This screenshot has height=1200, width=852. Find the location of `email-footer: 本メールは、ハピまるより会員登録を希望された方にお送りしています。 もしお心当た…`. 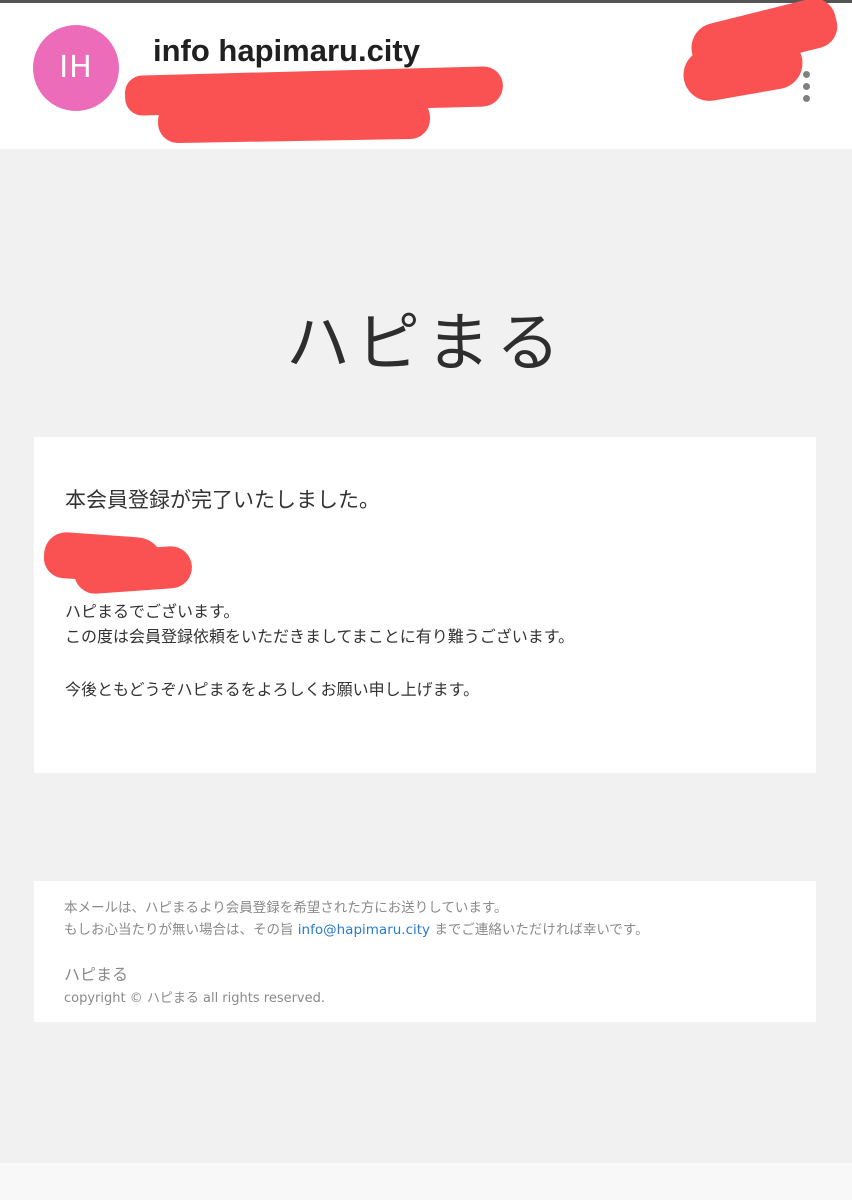

email-footer: 本メールは、ハピまるより会員登録を希望された方にお送りしています。 もしお心当た… is located at coordinates (425, 951).